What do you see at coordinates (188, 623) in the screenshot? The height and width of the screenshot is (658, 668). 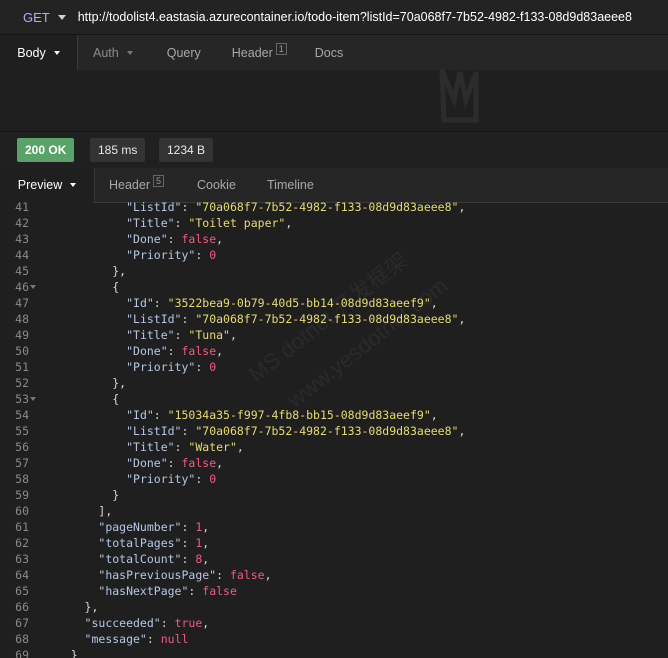 I see `code-token: true` at bounding box center [188, 623].